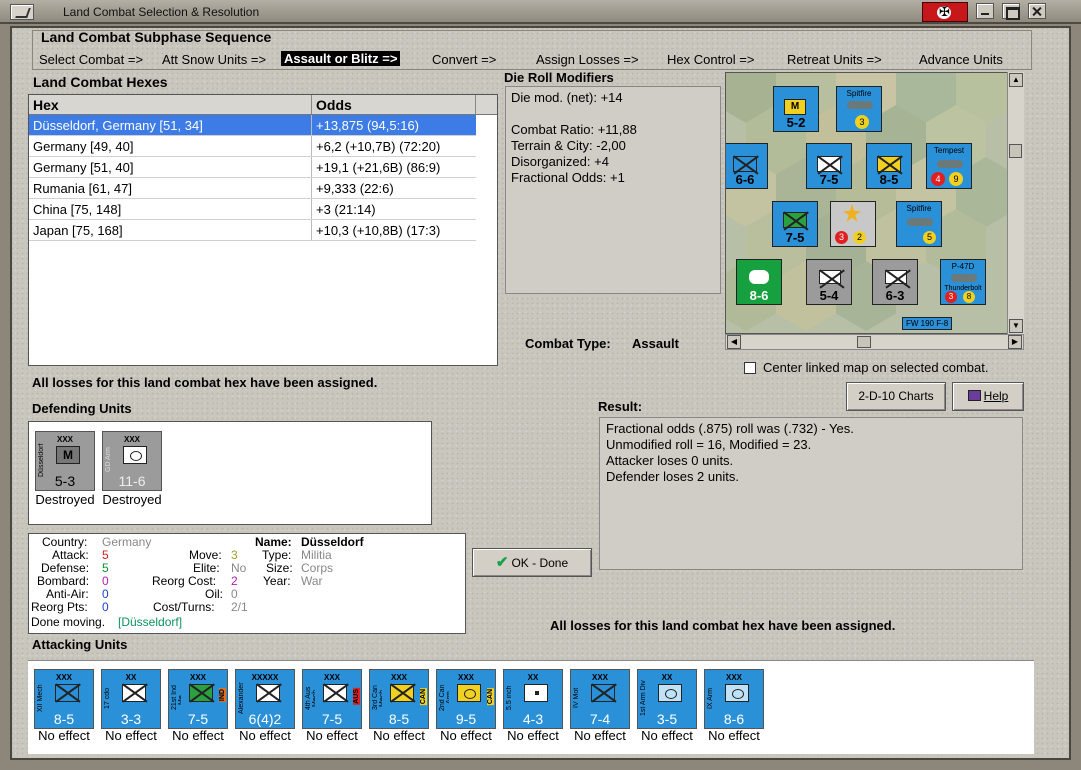 The image size is (1081, 770). Describe the element at coordinates (750, 368) in the screenshot. I see `center-map-checkbox` at that location.